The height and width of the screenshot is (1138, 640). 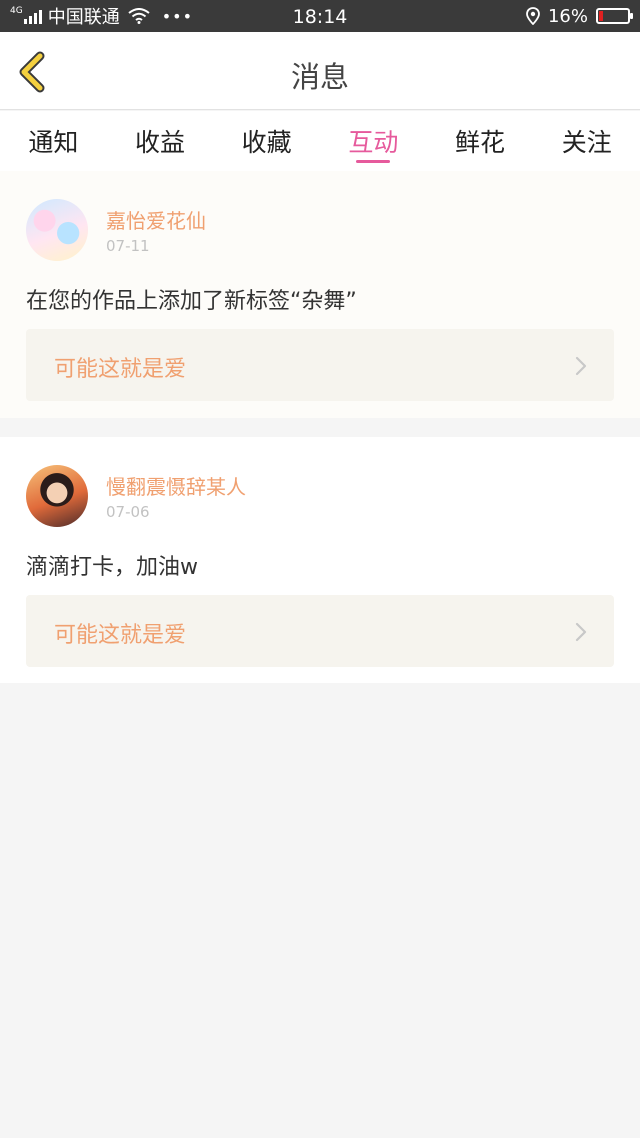 I want to click on tab-favorites: 收藏, so click(x=266, y=141).